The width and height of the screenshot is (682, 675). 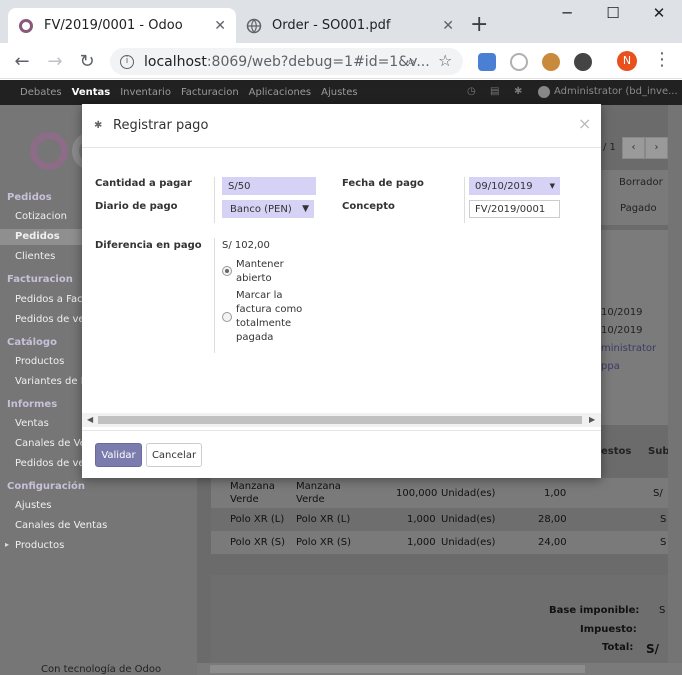 What do you see at coordinates (101, 669) in the screenshot?
I see `powered-by: Con tecnología de Odoo` at bounding box center [101, 669].